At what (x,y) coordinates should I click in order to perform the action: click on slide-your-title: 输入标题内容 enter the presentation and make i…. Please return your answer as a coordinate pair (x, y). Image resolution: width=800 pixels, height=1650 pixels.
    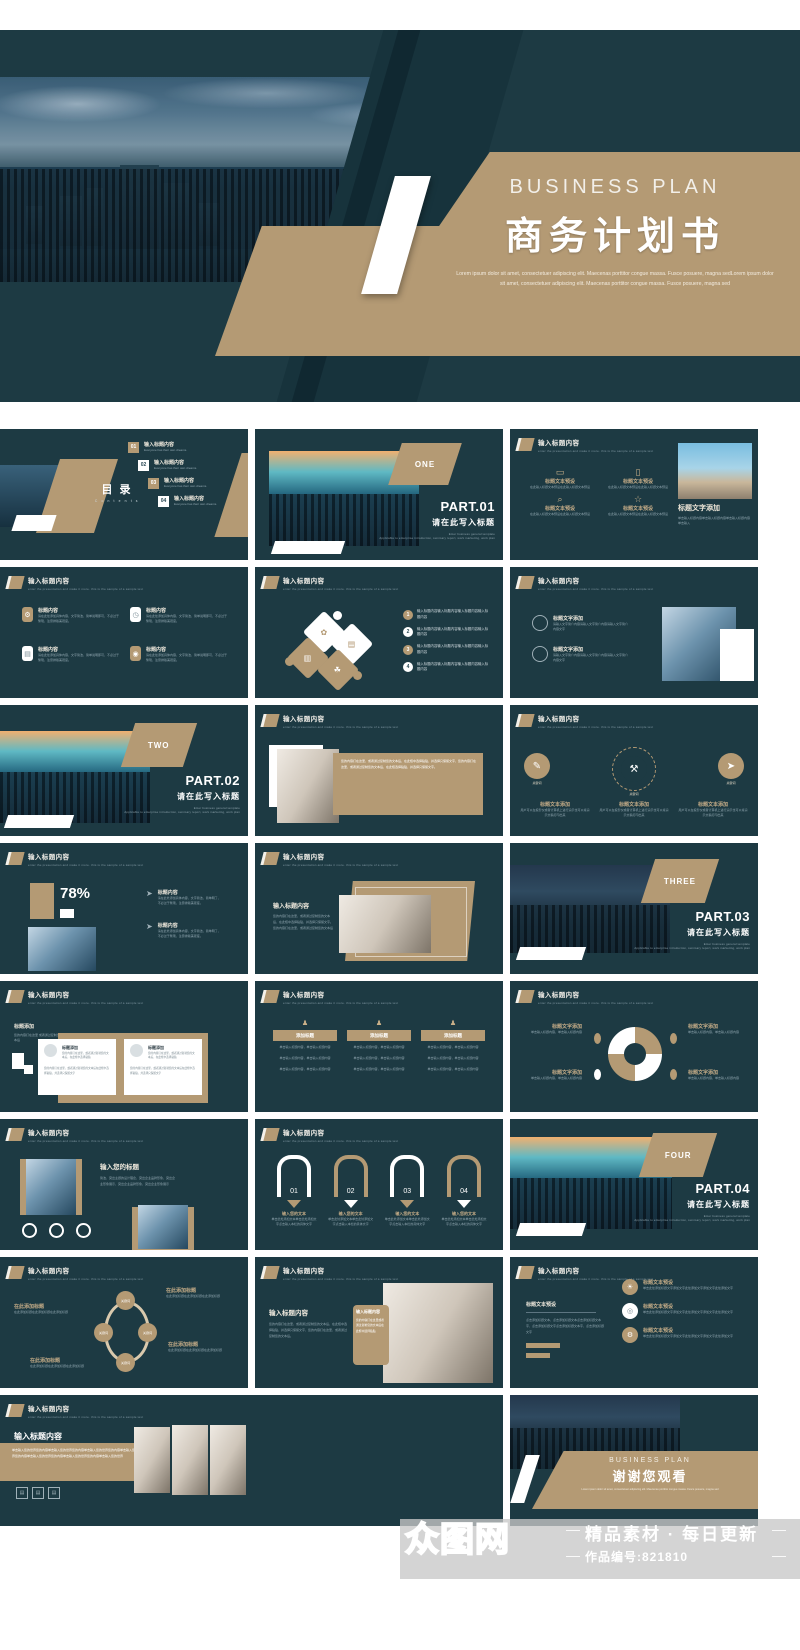
    Looking at the image, I should click on (124, 1184).